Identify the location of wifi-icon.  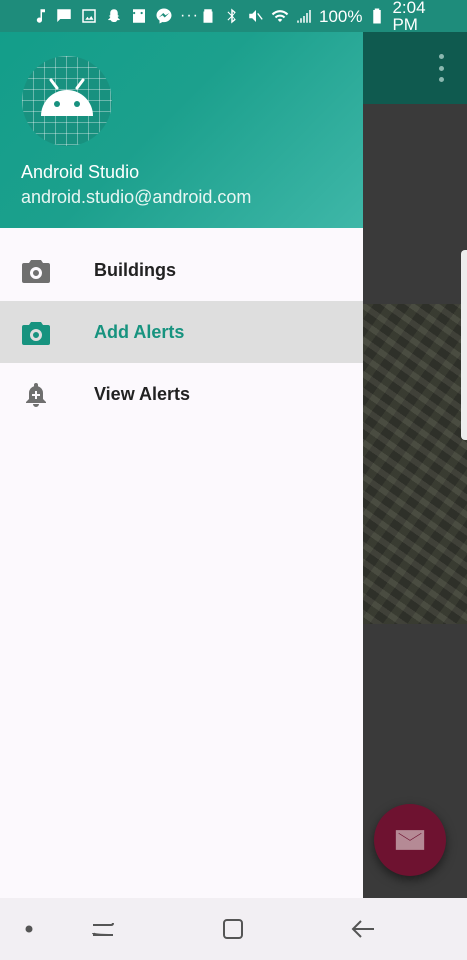
(280, 16).